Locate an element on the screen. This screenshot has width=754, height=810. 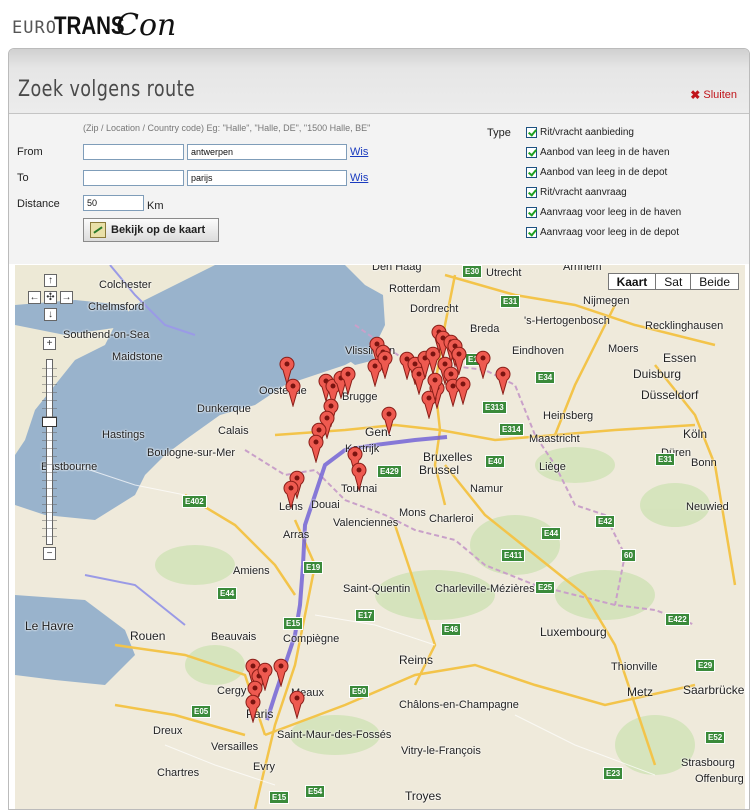
map-type-control: Kaart Sat Beide is located at coordinates (673, 281).